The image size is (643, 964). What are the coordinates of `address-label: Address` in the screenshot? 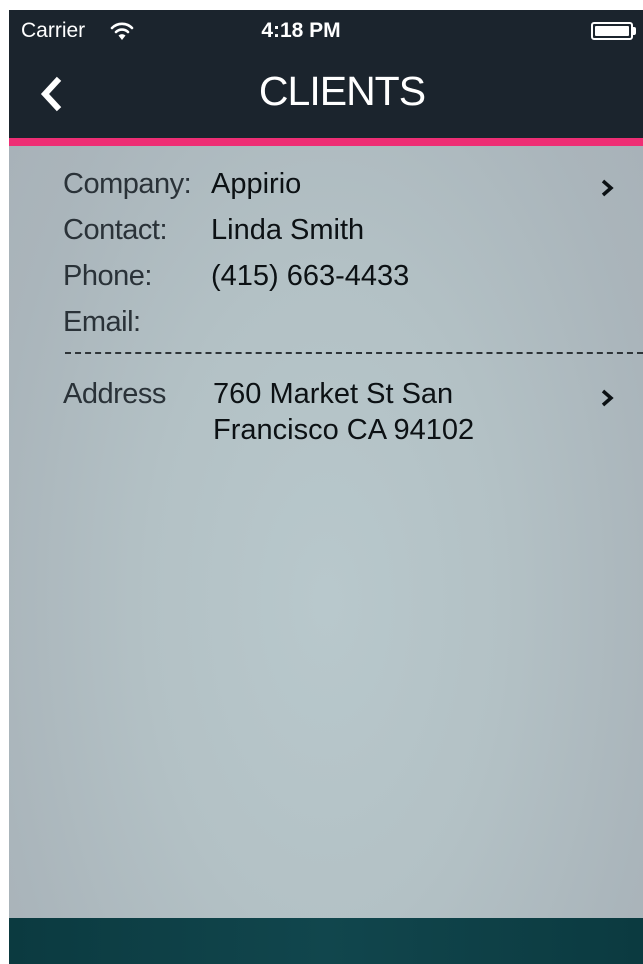 It's located at (114, 394).